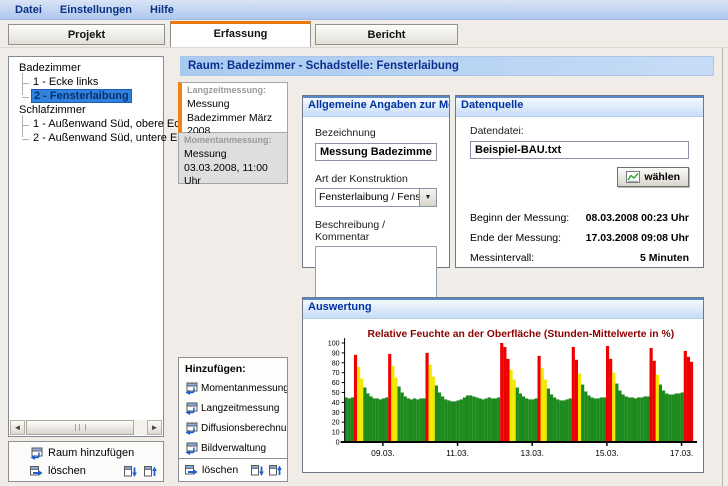 The height and width of the screenshot is (486, 728). What do you see at coordinates (338, 443) in the screenshot?
I see `svg-text: 0` at bounding box center [338, 443].